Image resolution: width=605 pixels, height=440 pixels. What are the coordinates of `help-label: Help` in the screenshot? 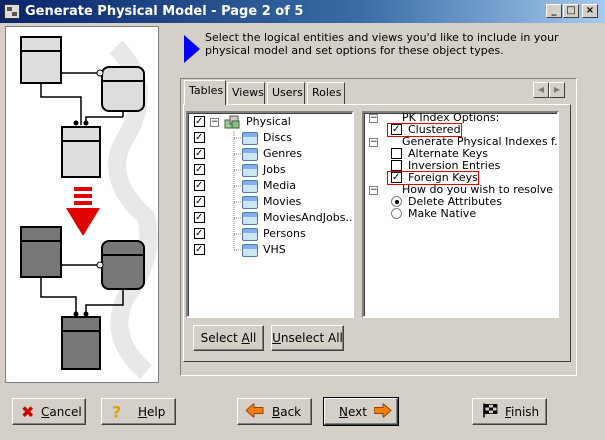 It's located at (152, 411).